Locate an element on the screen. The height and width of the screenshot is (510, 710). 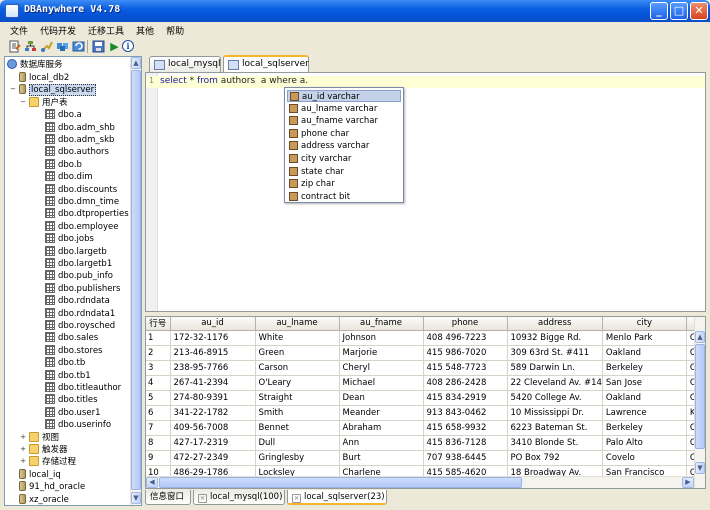
table-cell: 238-95-7766 is located at coordinates (213, 368).